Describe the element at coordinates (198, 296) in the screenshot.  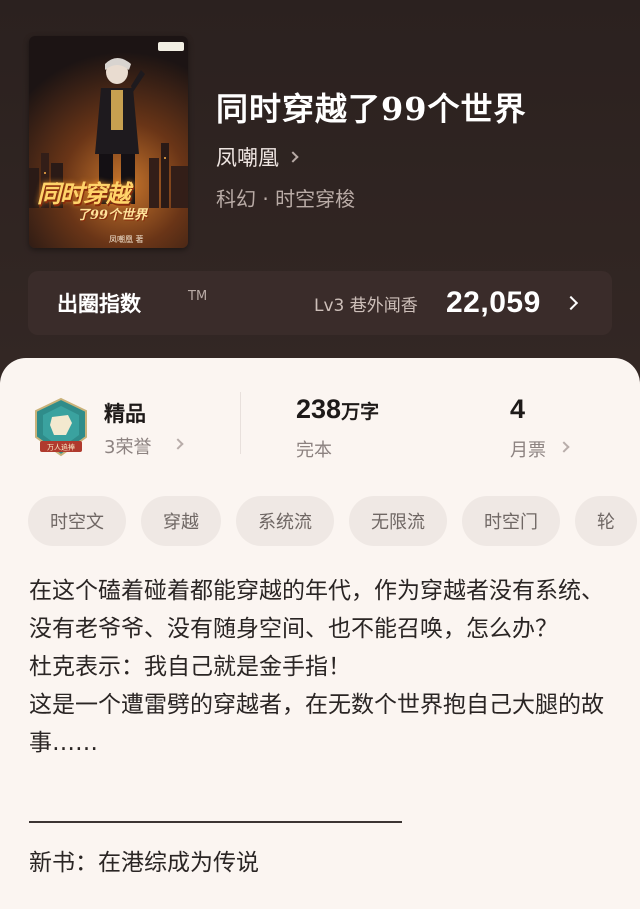
I see `trademark-mark: TM` at that location.